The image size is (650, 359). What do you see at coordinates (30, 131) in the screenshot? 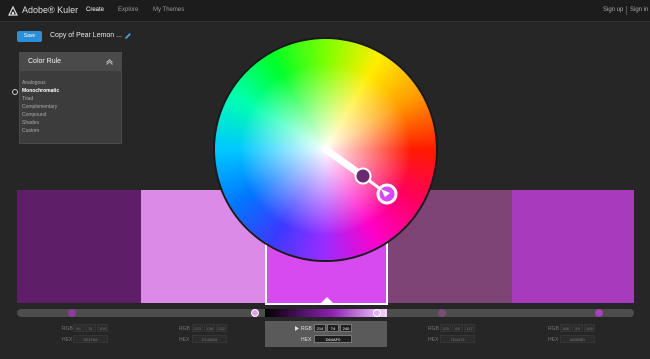
I see `rule-option-custom: Custom` at bounding box center [30, 131].